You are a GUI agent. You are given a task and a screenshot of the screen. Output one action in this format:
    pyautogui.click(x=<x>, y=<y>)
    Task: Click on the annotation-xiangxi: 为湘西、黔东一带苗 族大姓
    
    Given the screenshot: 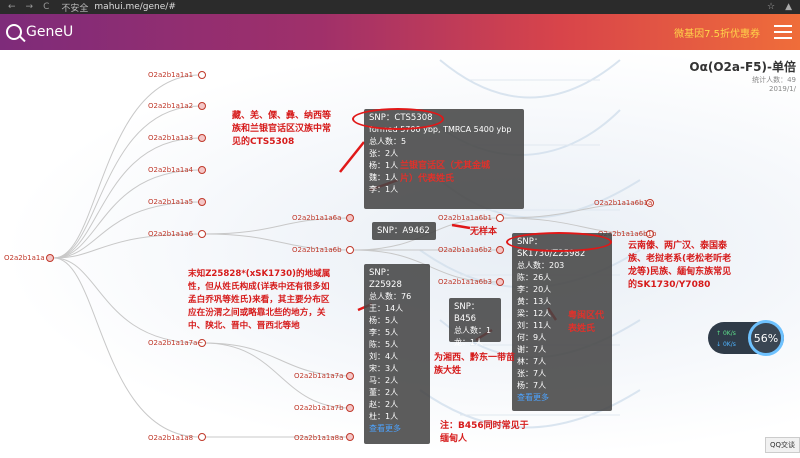 What is the action you would take?
    pyautogui.click(x=475, y=364)
    